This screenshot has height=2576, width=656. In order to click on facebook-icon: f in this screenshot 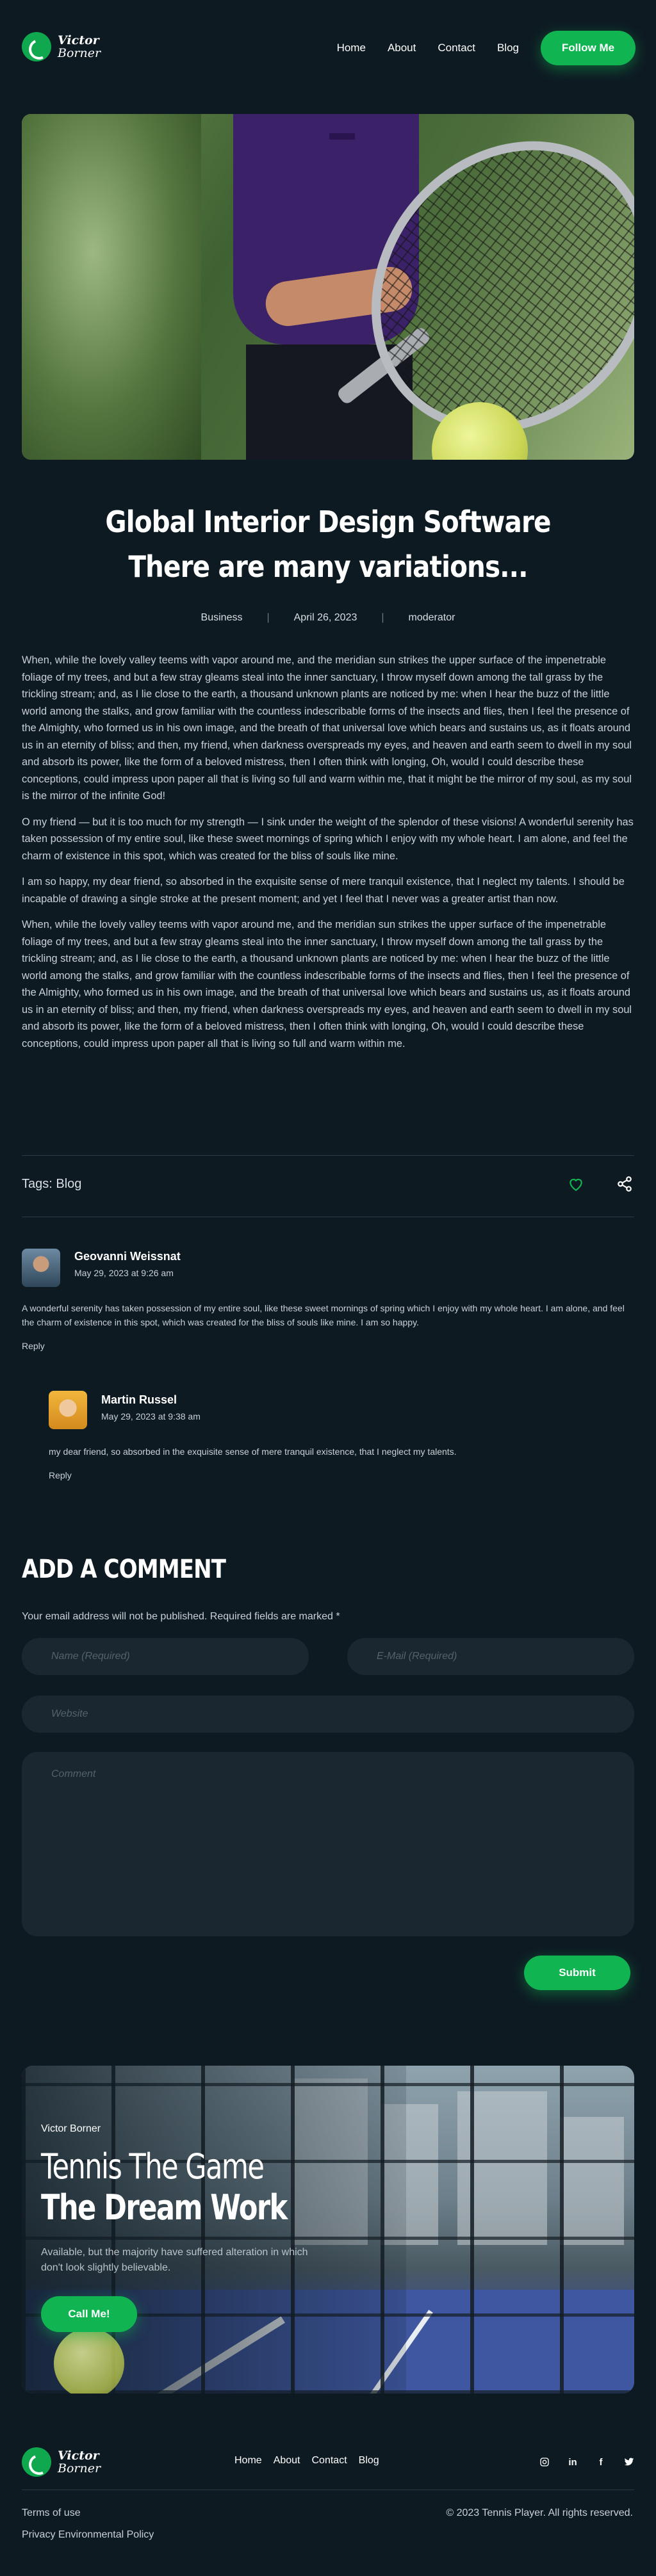, I will do `click(601, 2462)`.